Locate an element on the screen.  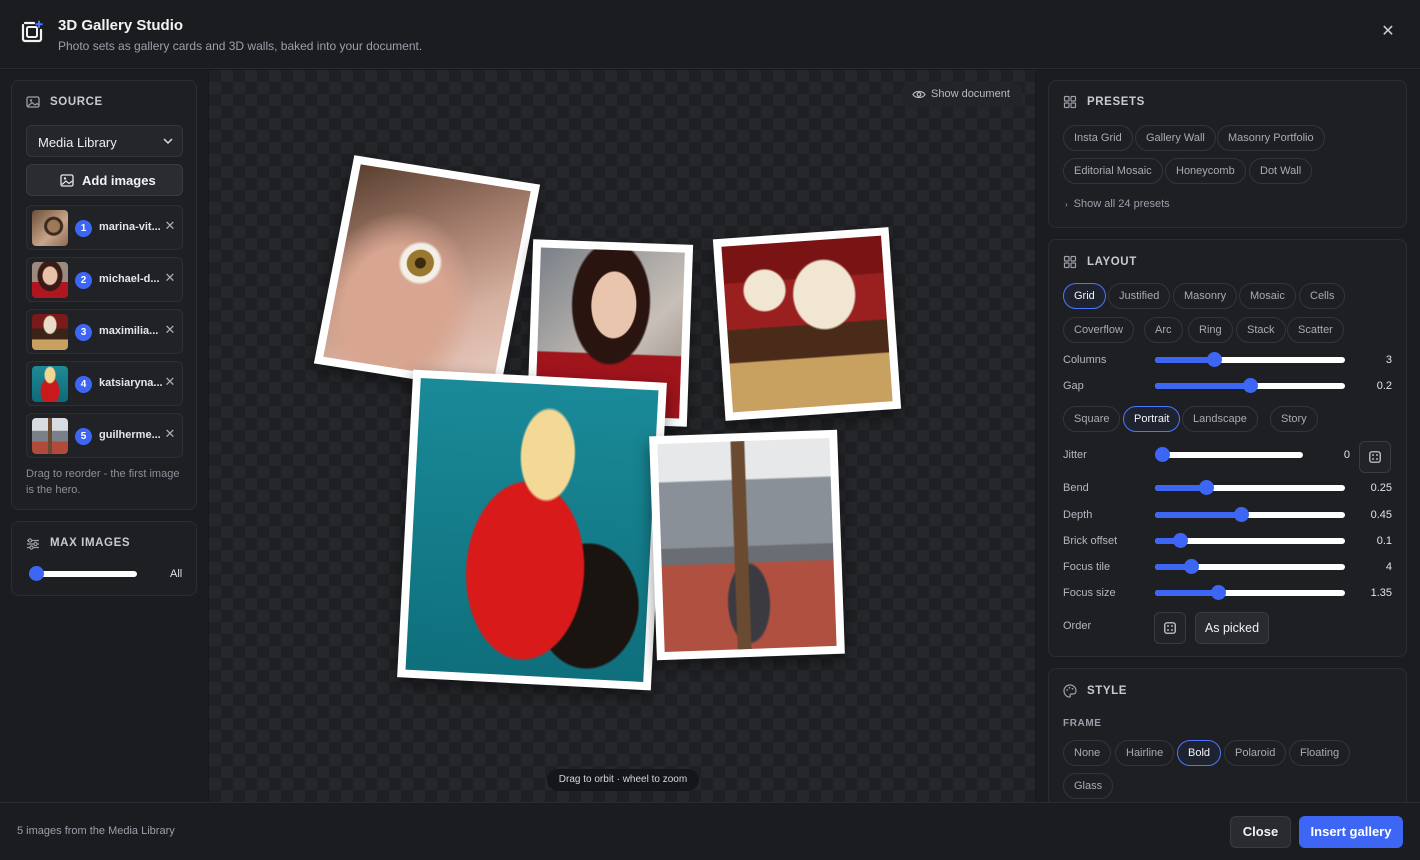
layout-mode-cells: Cells is located at coordinates (1322, 296).